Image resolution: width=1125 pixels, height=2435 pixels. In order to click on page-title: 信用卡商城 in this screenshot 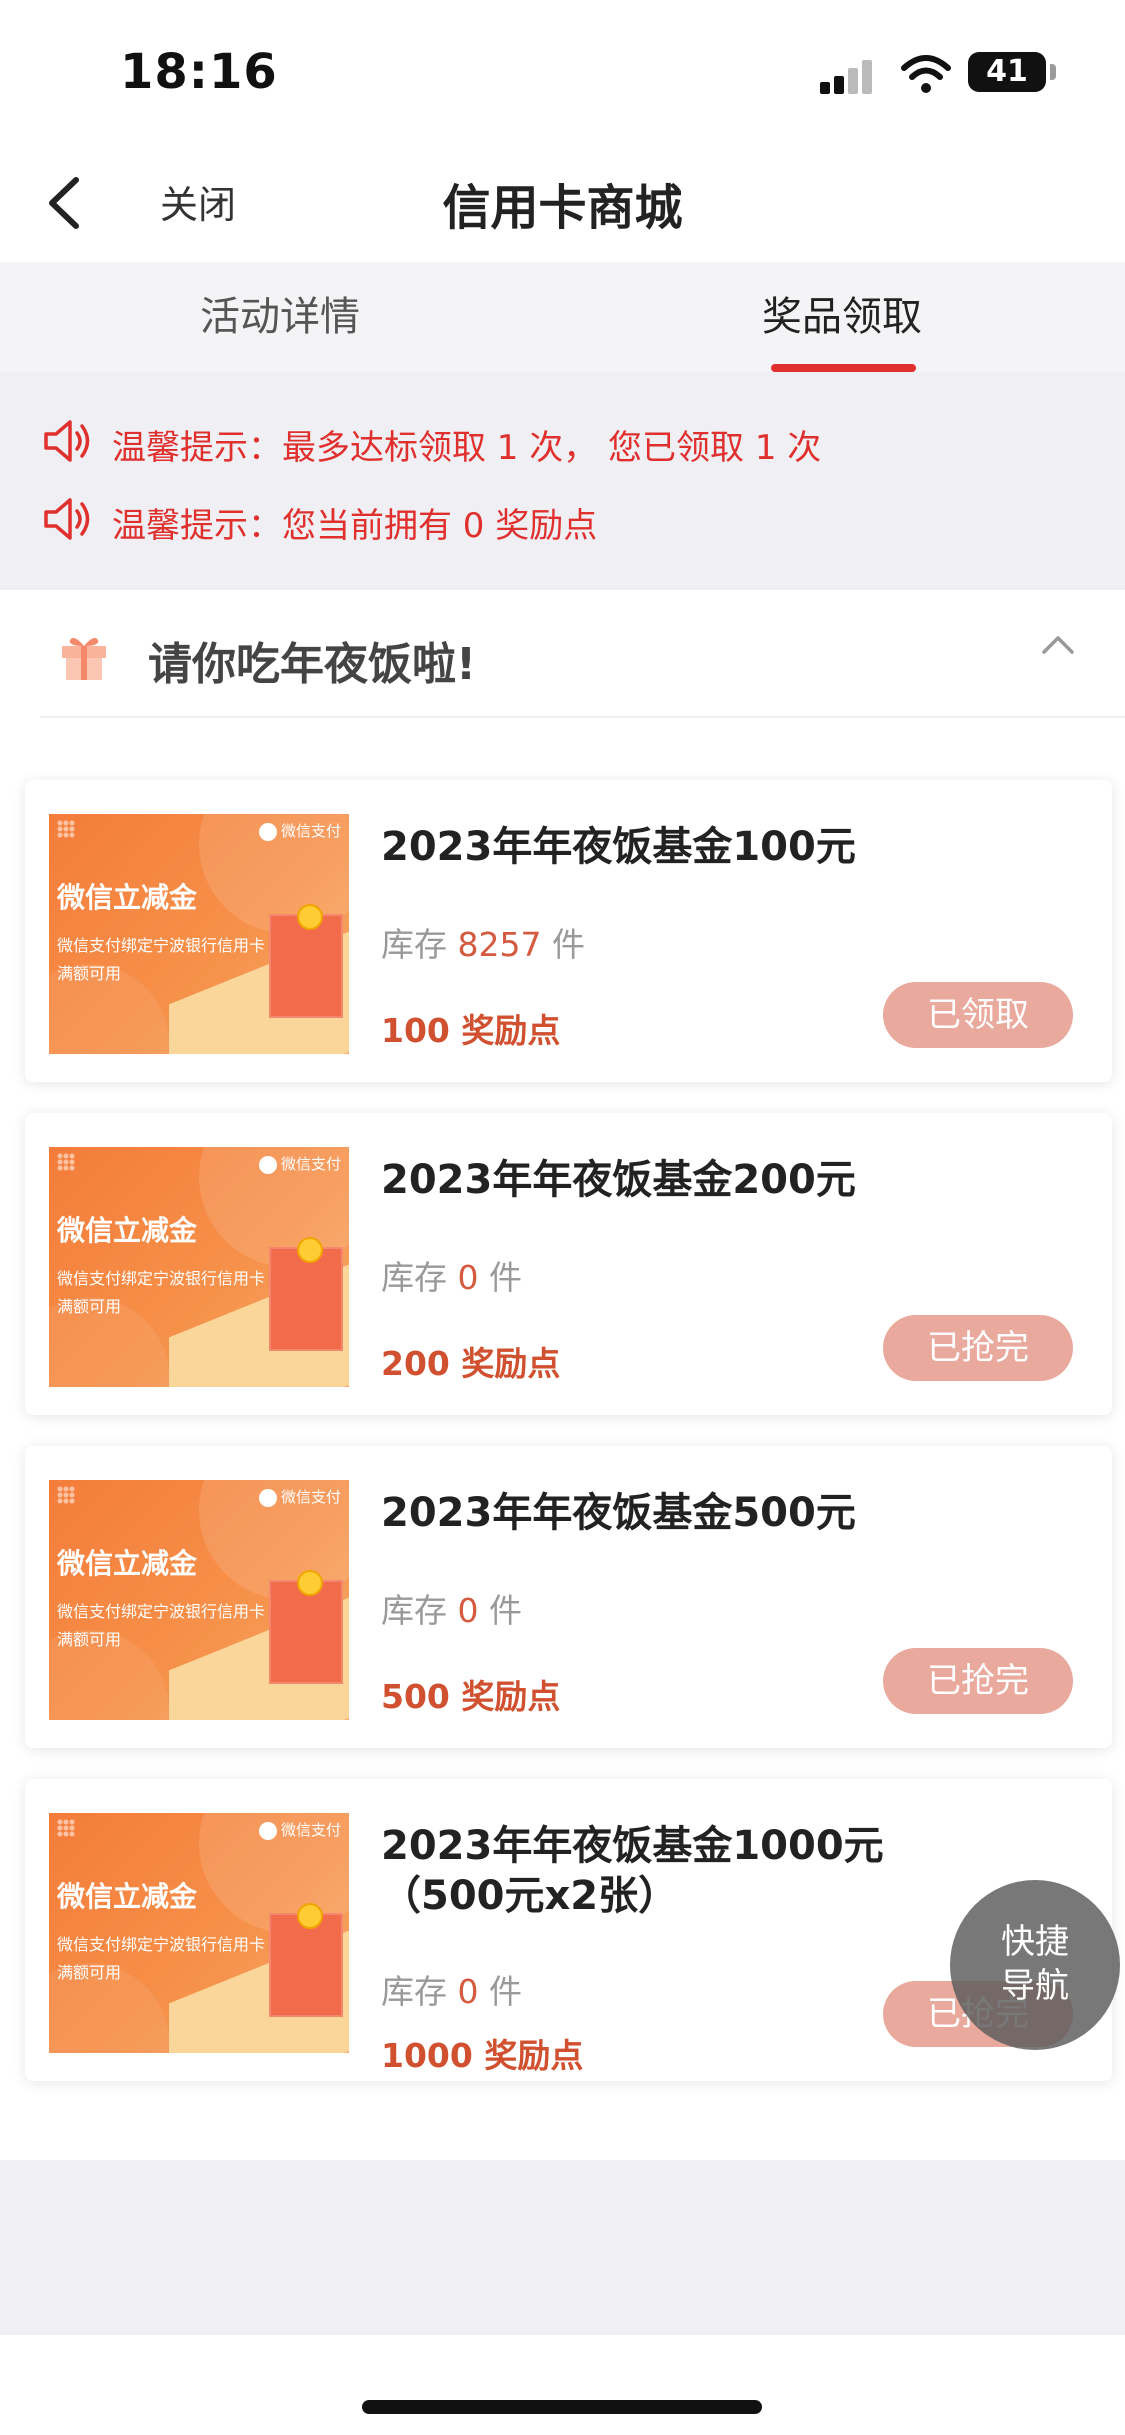, I will do `click(562, 208)`.